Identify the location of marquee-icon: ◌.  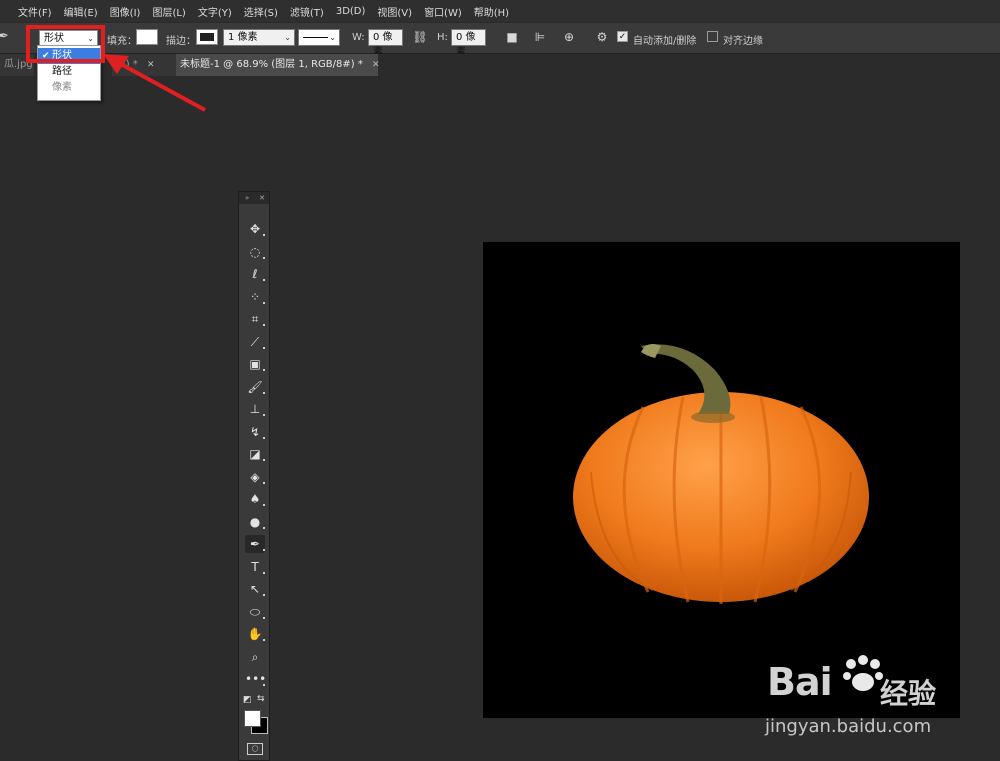
(255, 252).